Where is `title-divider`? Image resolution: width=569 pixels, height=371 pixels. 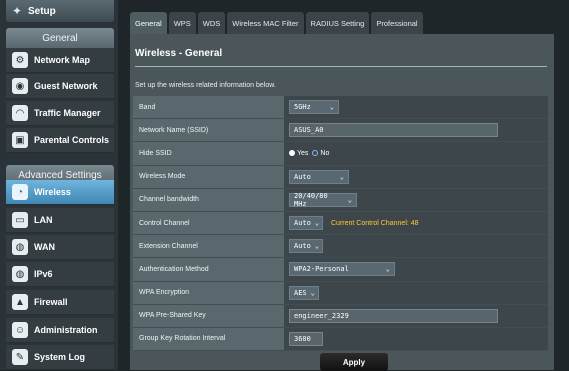
title-divider is located at coordinates (341, 66).